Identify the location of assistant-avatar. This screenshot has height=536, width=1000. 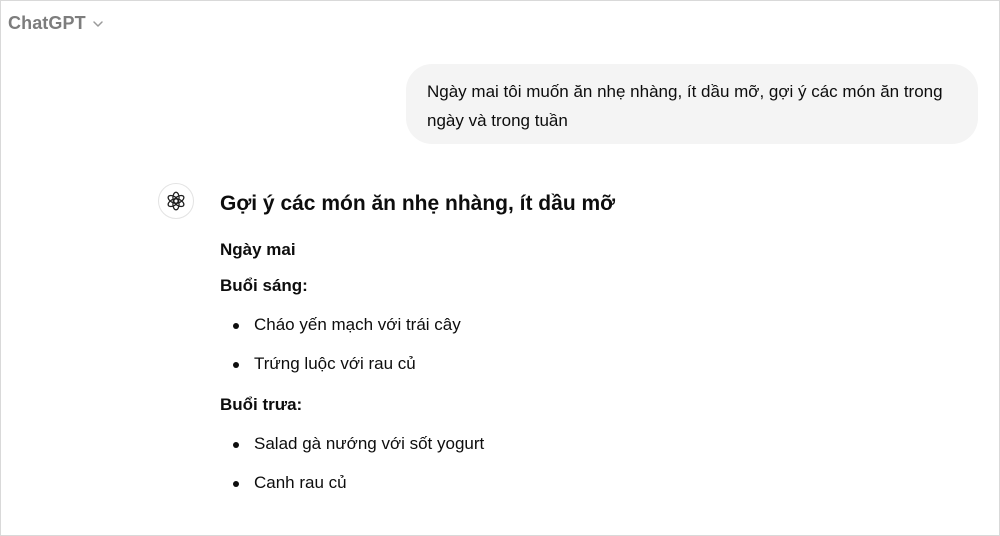
(176, 201).